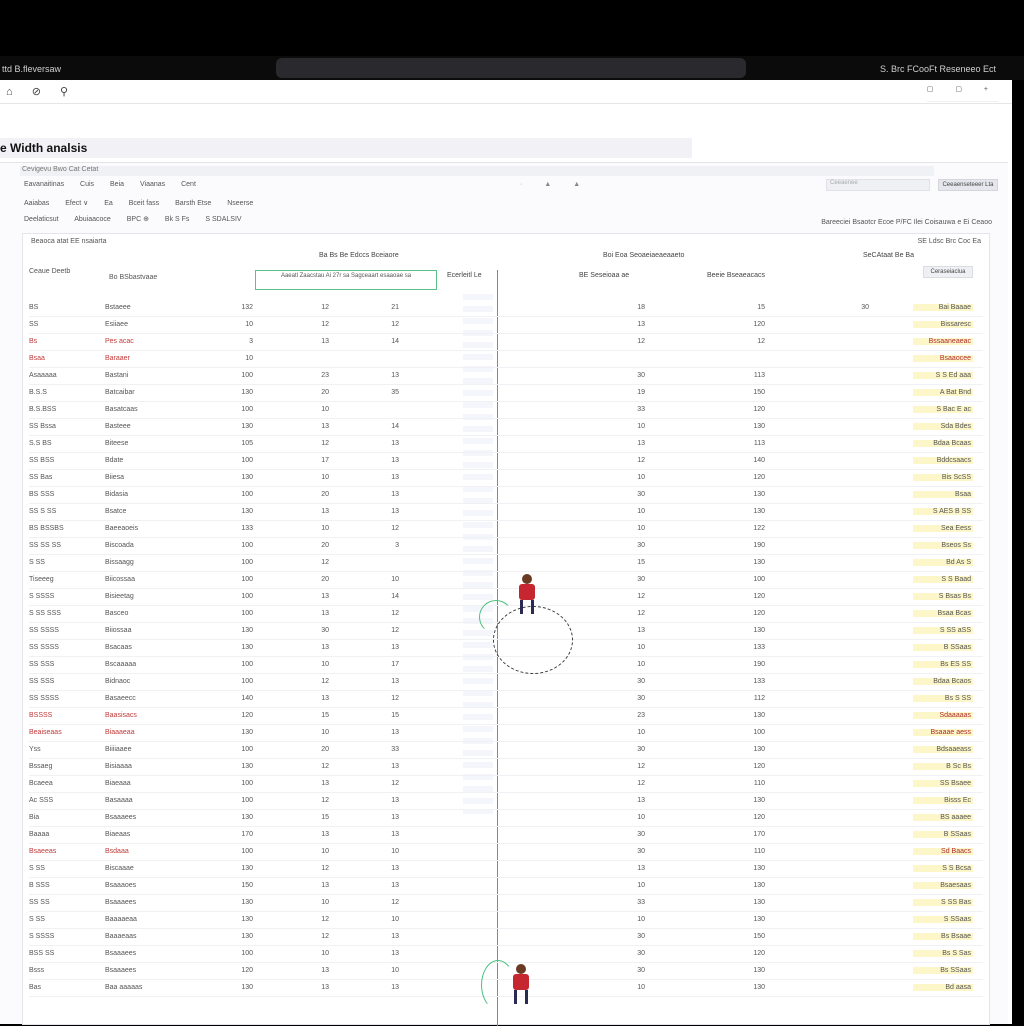 The width and height of the screenshot is (1024, 1026). I want to click on table-row: Asaaaaa Bastani 100 23 13 30 113 S S Ed aaa, so click(506, 376).